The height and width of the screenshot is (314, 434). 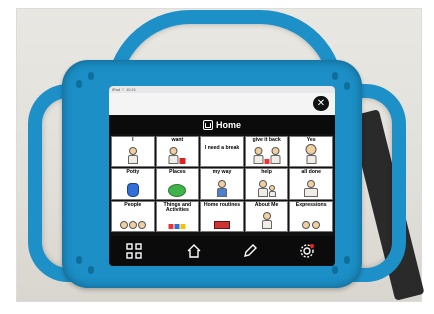 What do you see at coordinates (177, 190) in the screenshot?
I see `places-icon` at bounding box center [177, 190].